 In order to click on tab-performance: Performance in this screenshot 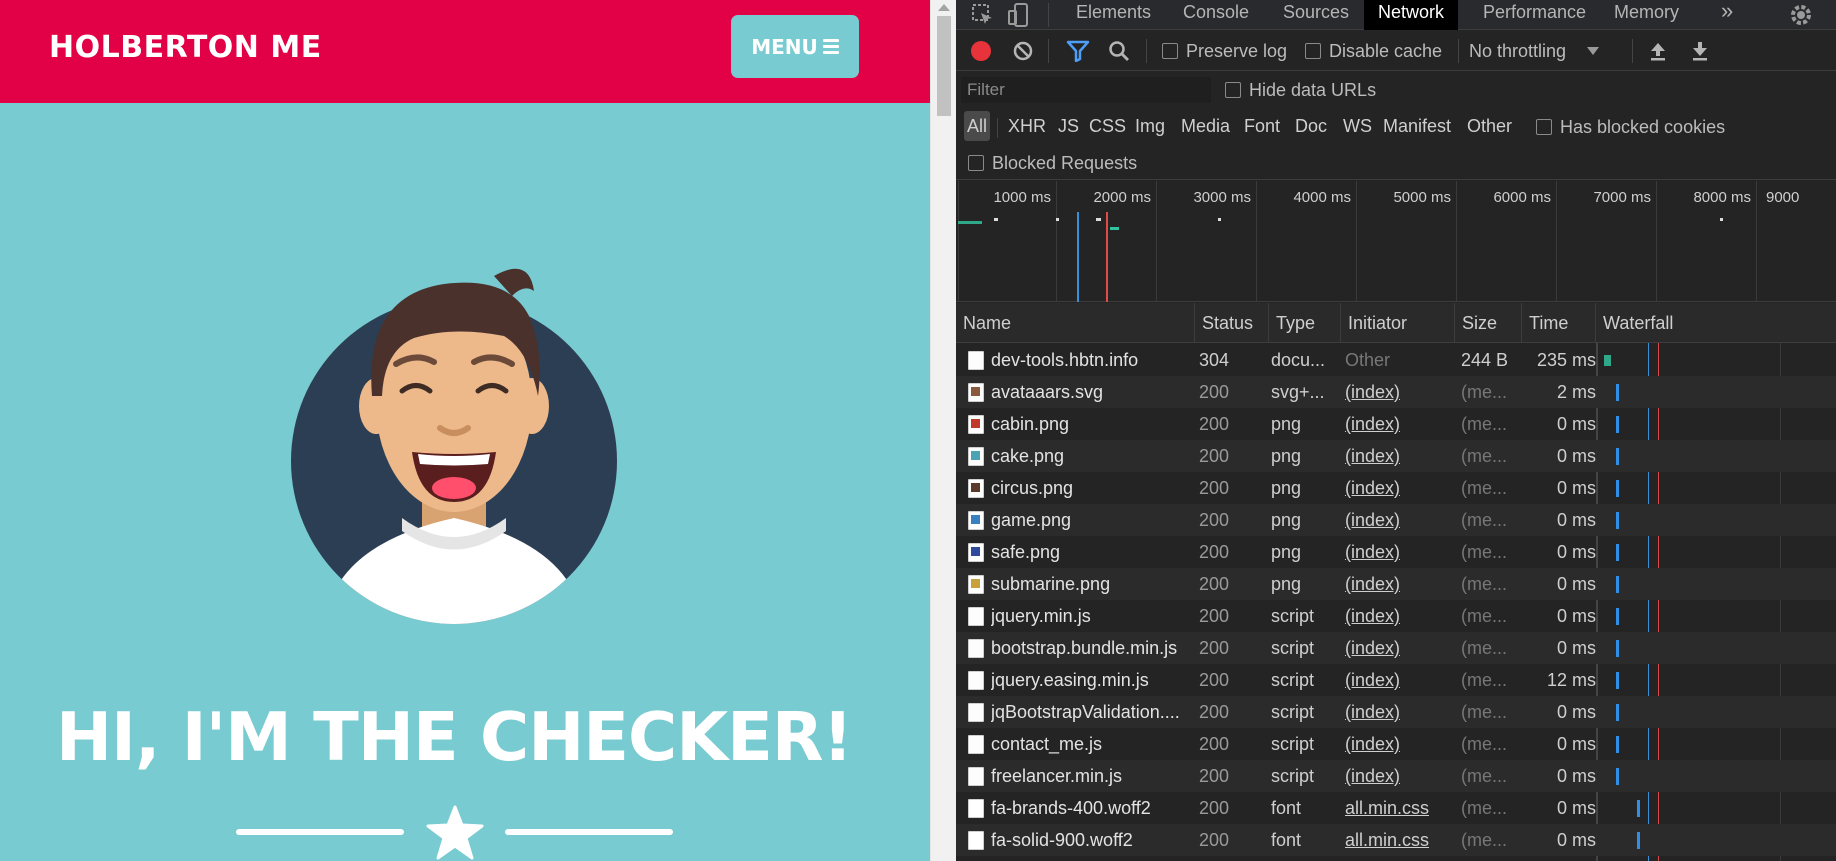, I will do `click(1534, 15)`.